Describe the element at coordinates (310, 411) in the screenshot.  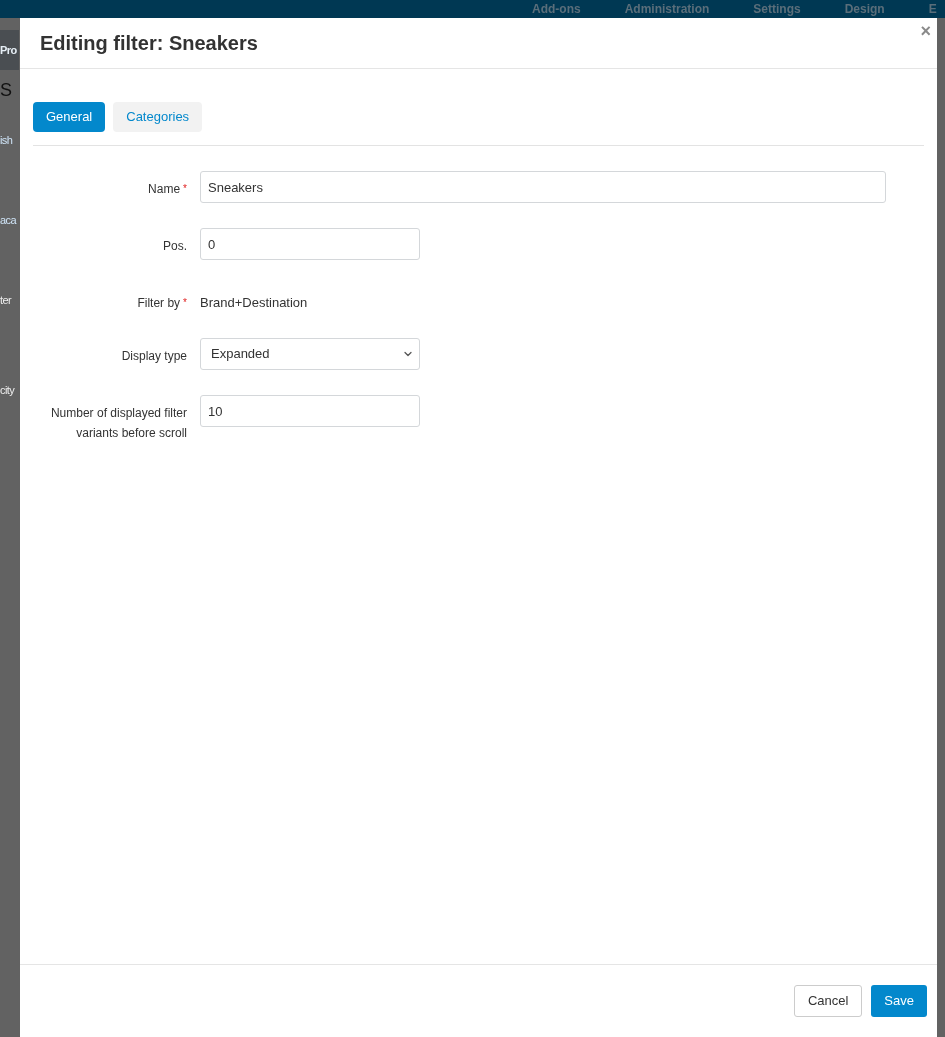
I see `text-field: 10` at that location.